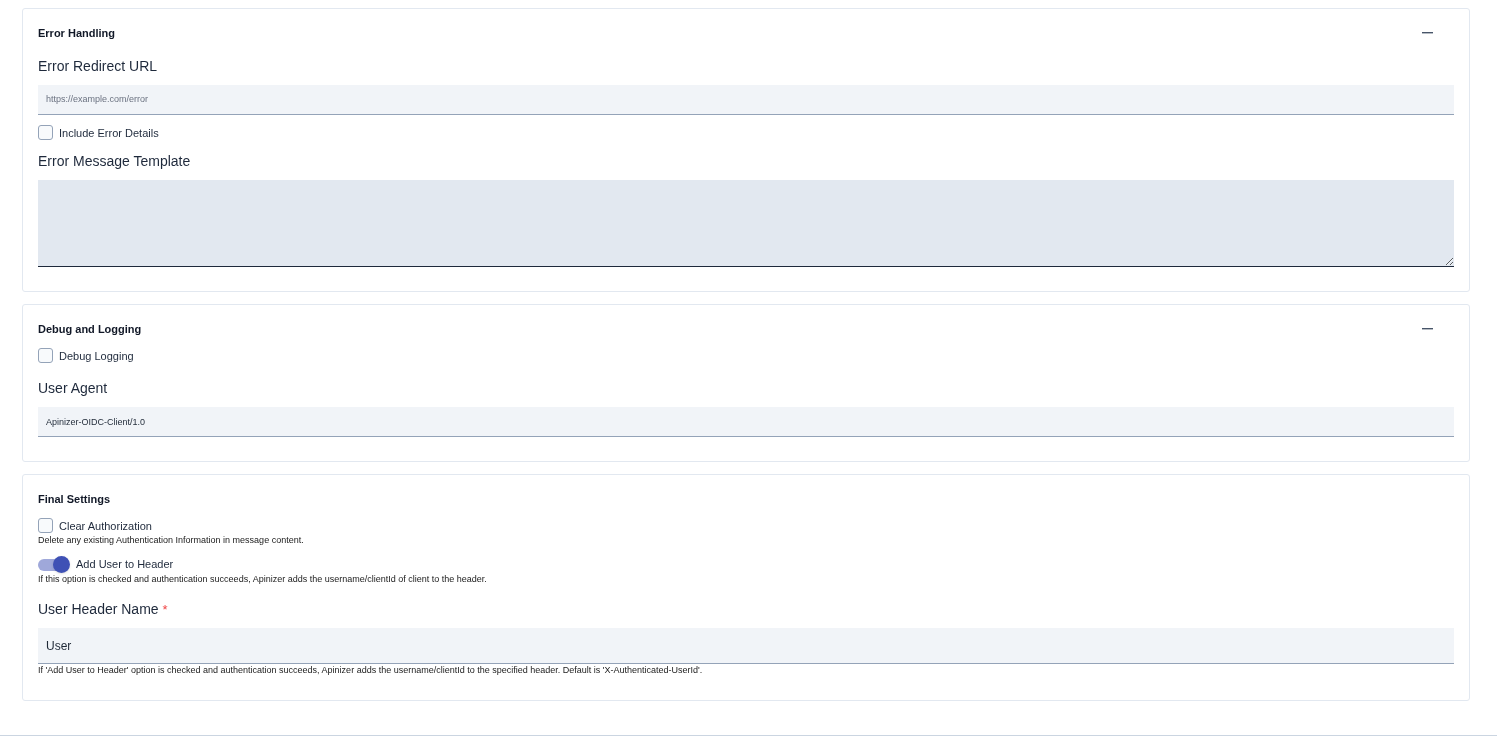 The height and width of the screenshot is (736, 1497). Describe the element at coordinates (370, 670) in the screenshot. I see `help-text: If 'Add User to Header' option is checked and authentication succeeds, Apinizer adds the username/clientId to the specified header. Default is 'X-Authenticated-UserId'.` at that location.